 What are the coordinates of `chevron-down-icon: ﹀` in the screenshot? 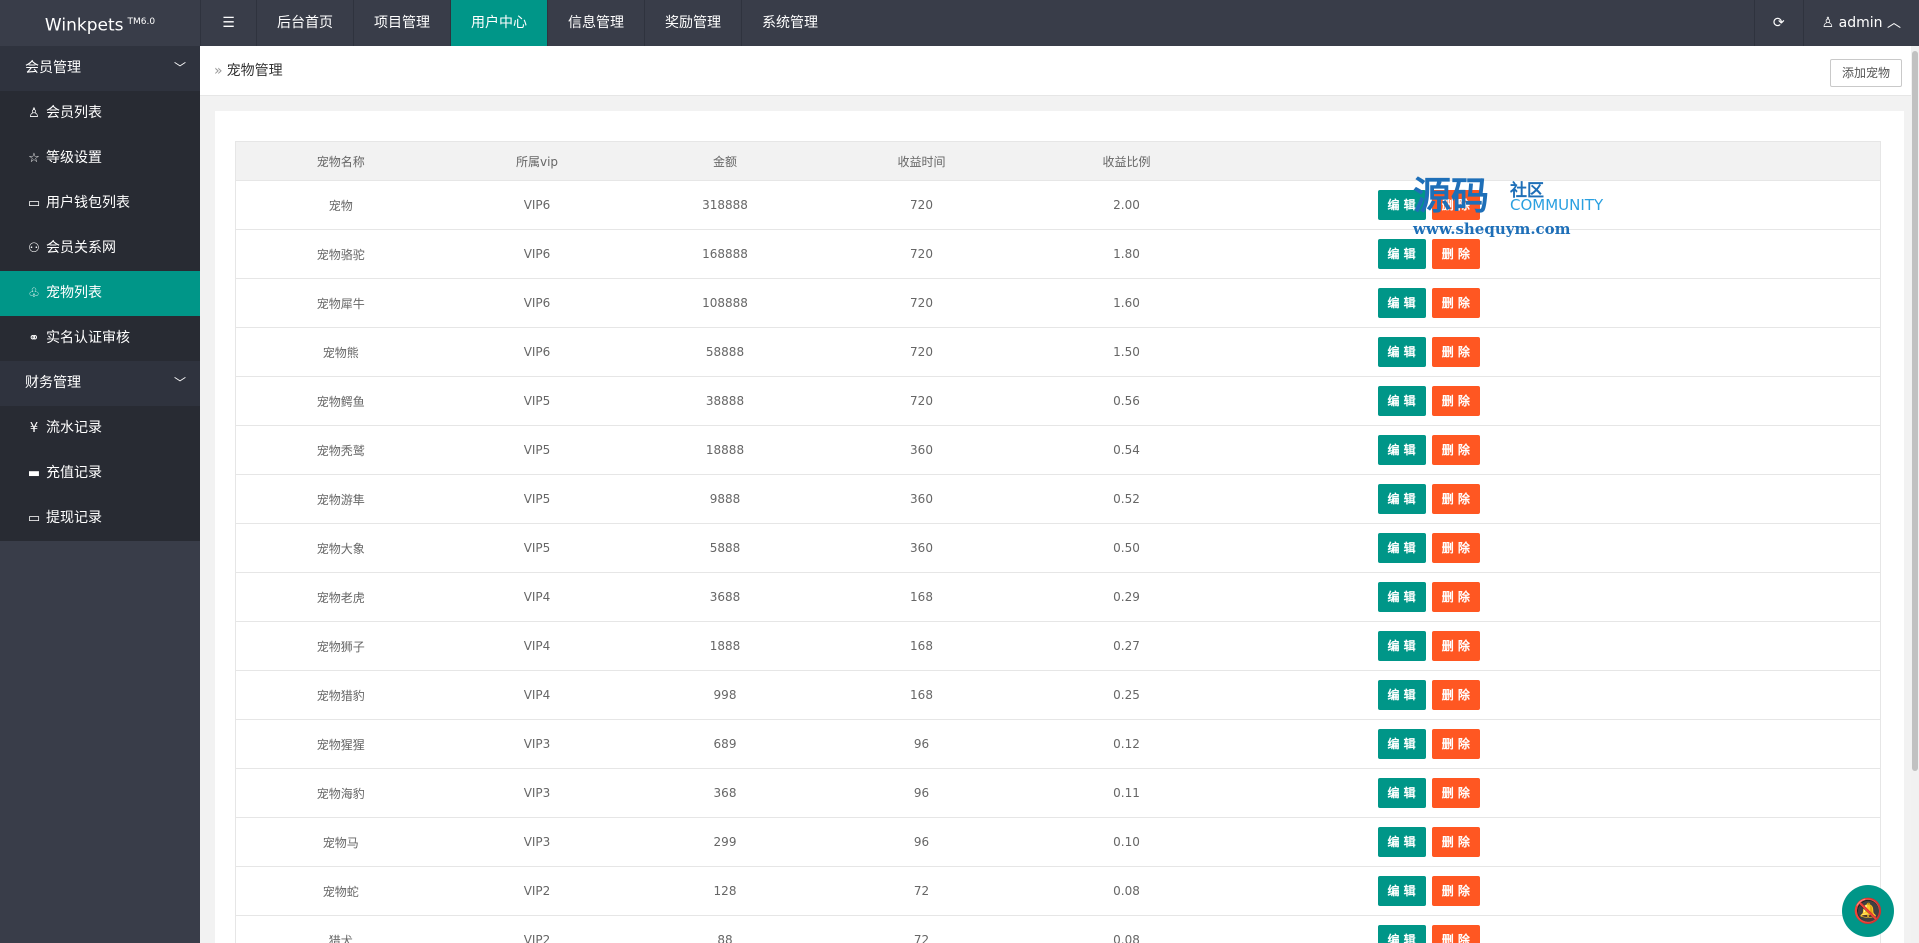 It's located at (179, 383).